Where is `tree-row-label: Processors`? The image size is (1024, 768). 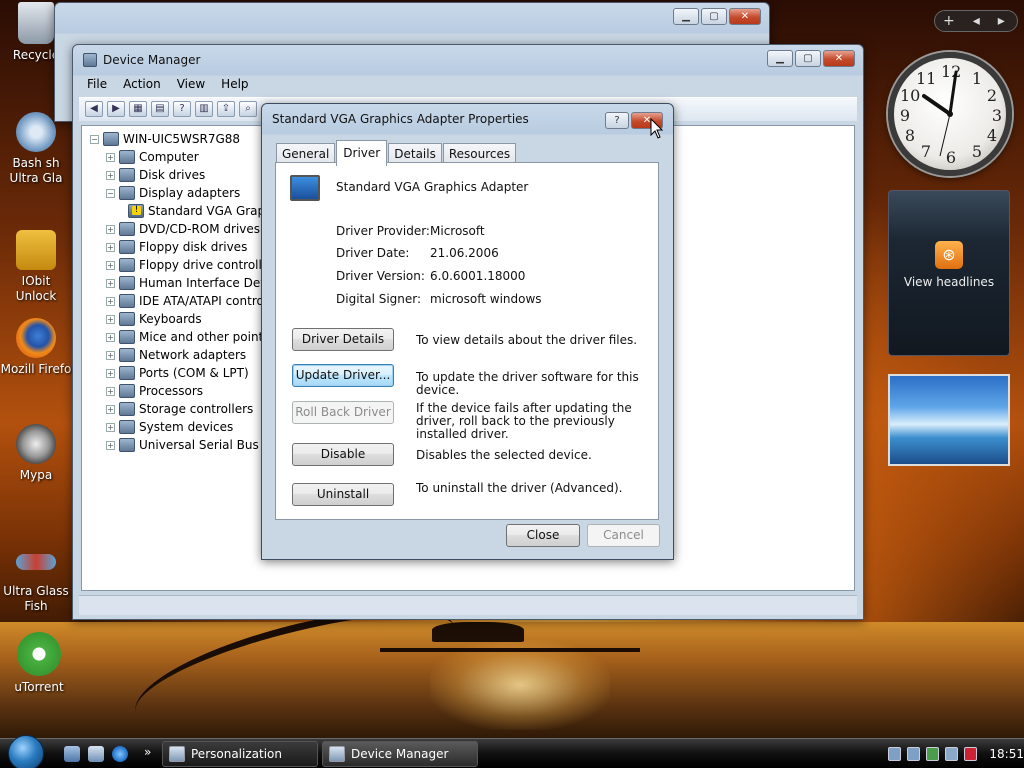 tree-row-label: Processors is located at coordinates (171, 391).